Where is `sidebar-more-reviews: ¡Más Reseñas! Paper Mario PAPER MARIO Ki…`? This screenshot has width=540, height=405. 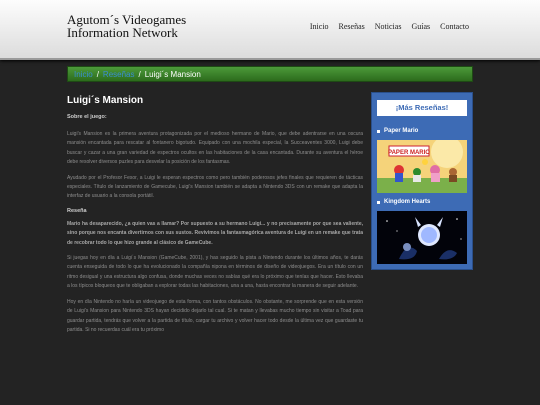
sidebar-more-reviews: ¡Más Reseñas! Paper Mario PAPER MARIO Ki… is located at coordinates (422, 181).